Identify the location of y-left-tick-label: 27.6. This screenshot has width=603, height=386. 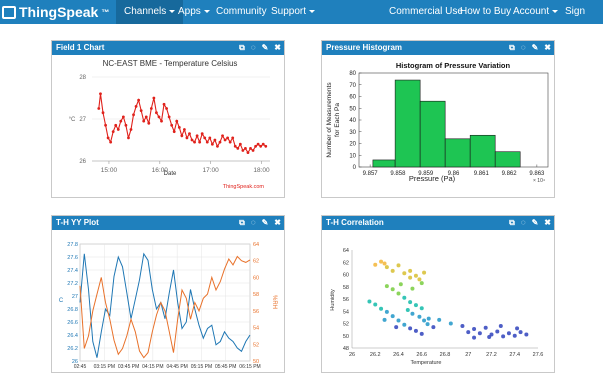
(72, 258).